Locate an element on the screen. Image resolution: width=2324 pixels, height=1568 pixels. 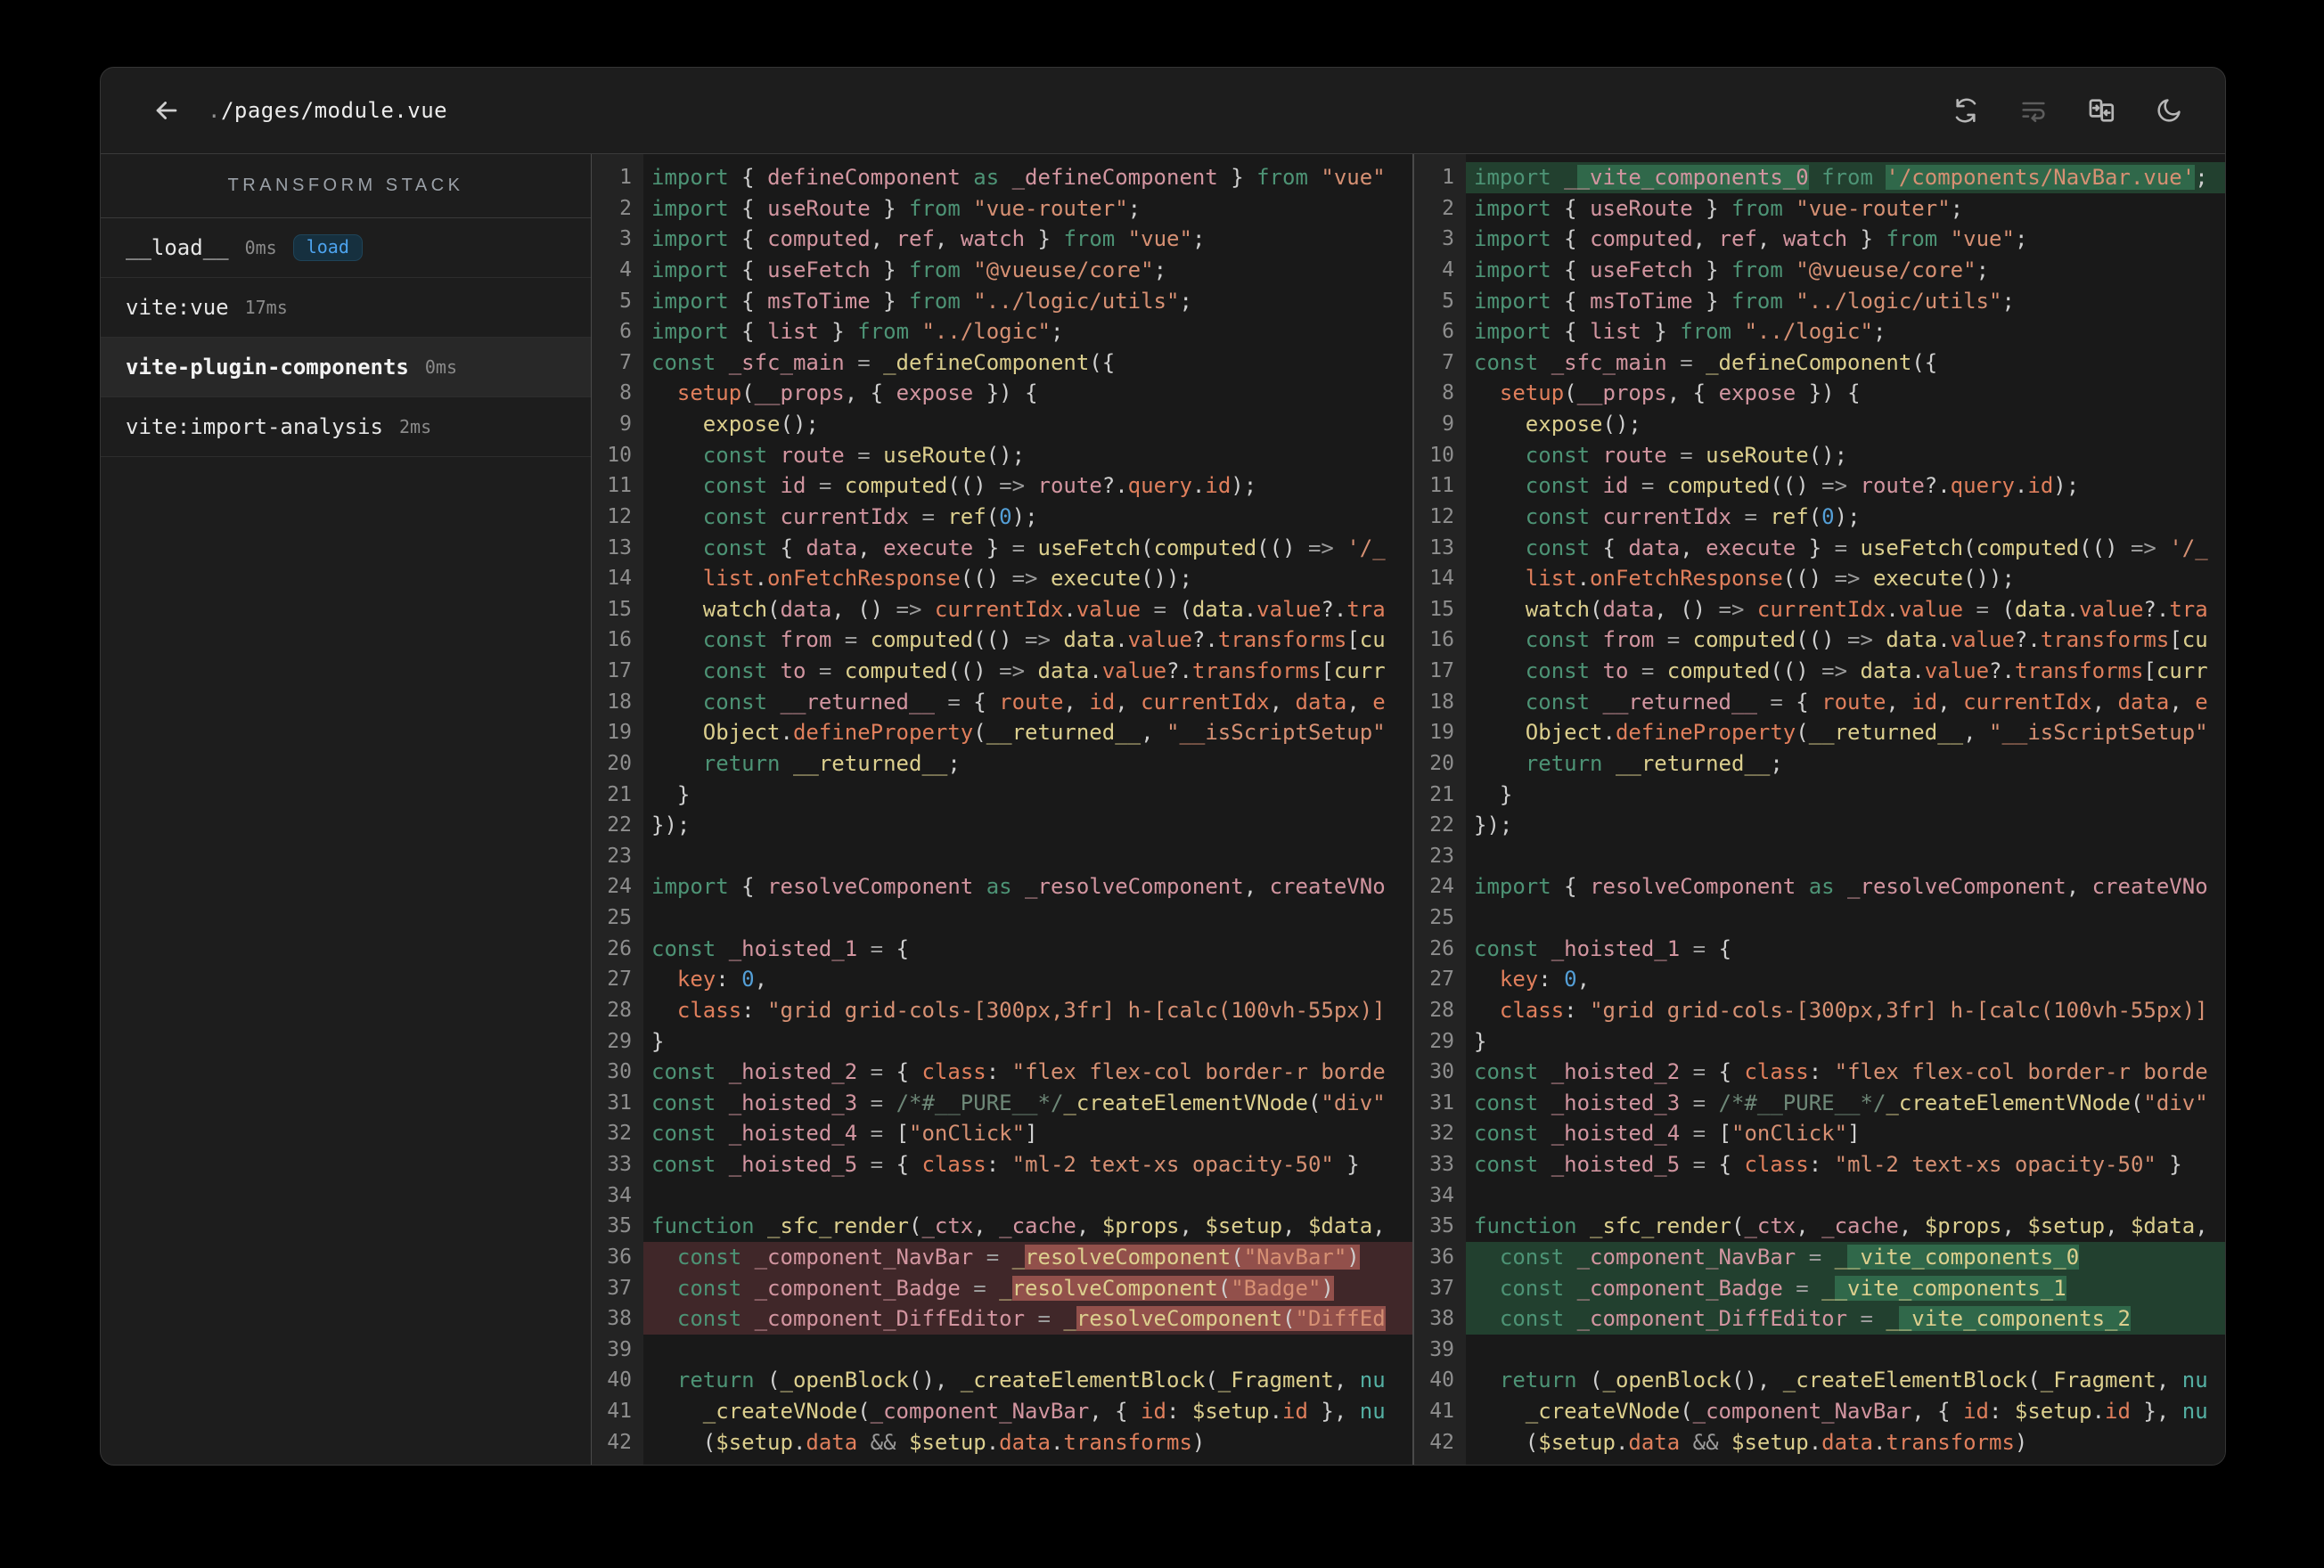
code-text: const currentIdx = ref(0); is located at coordinates (844, 516).